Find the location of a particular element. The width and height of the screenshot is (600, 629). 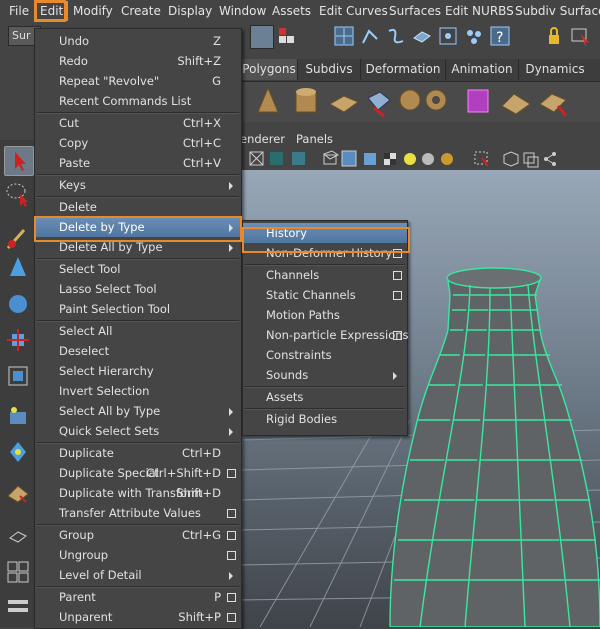

gray-light-icon is located at coordinates (428, 159).